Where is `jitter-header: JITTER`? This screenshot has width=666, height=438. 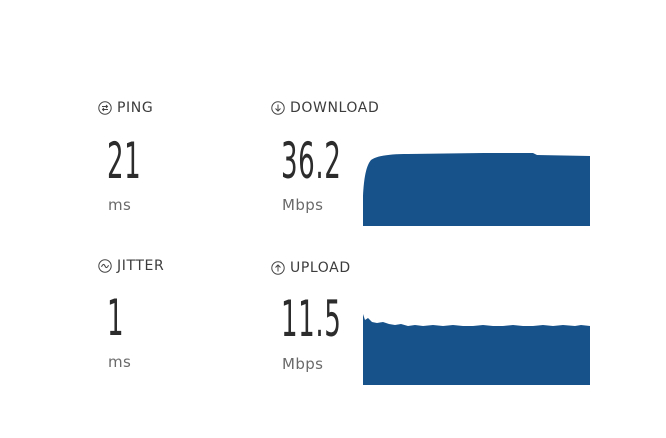 jitter-header: JITTER is located at coordinates (131, 266).